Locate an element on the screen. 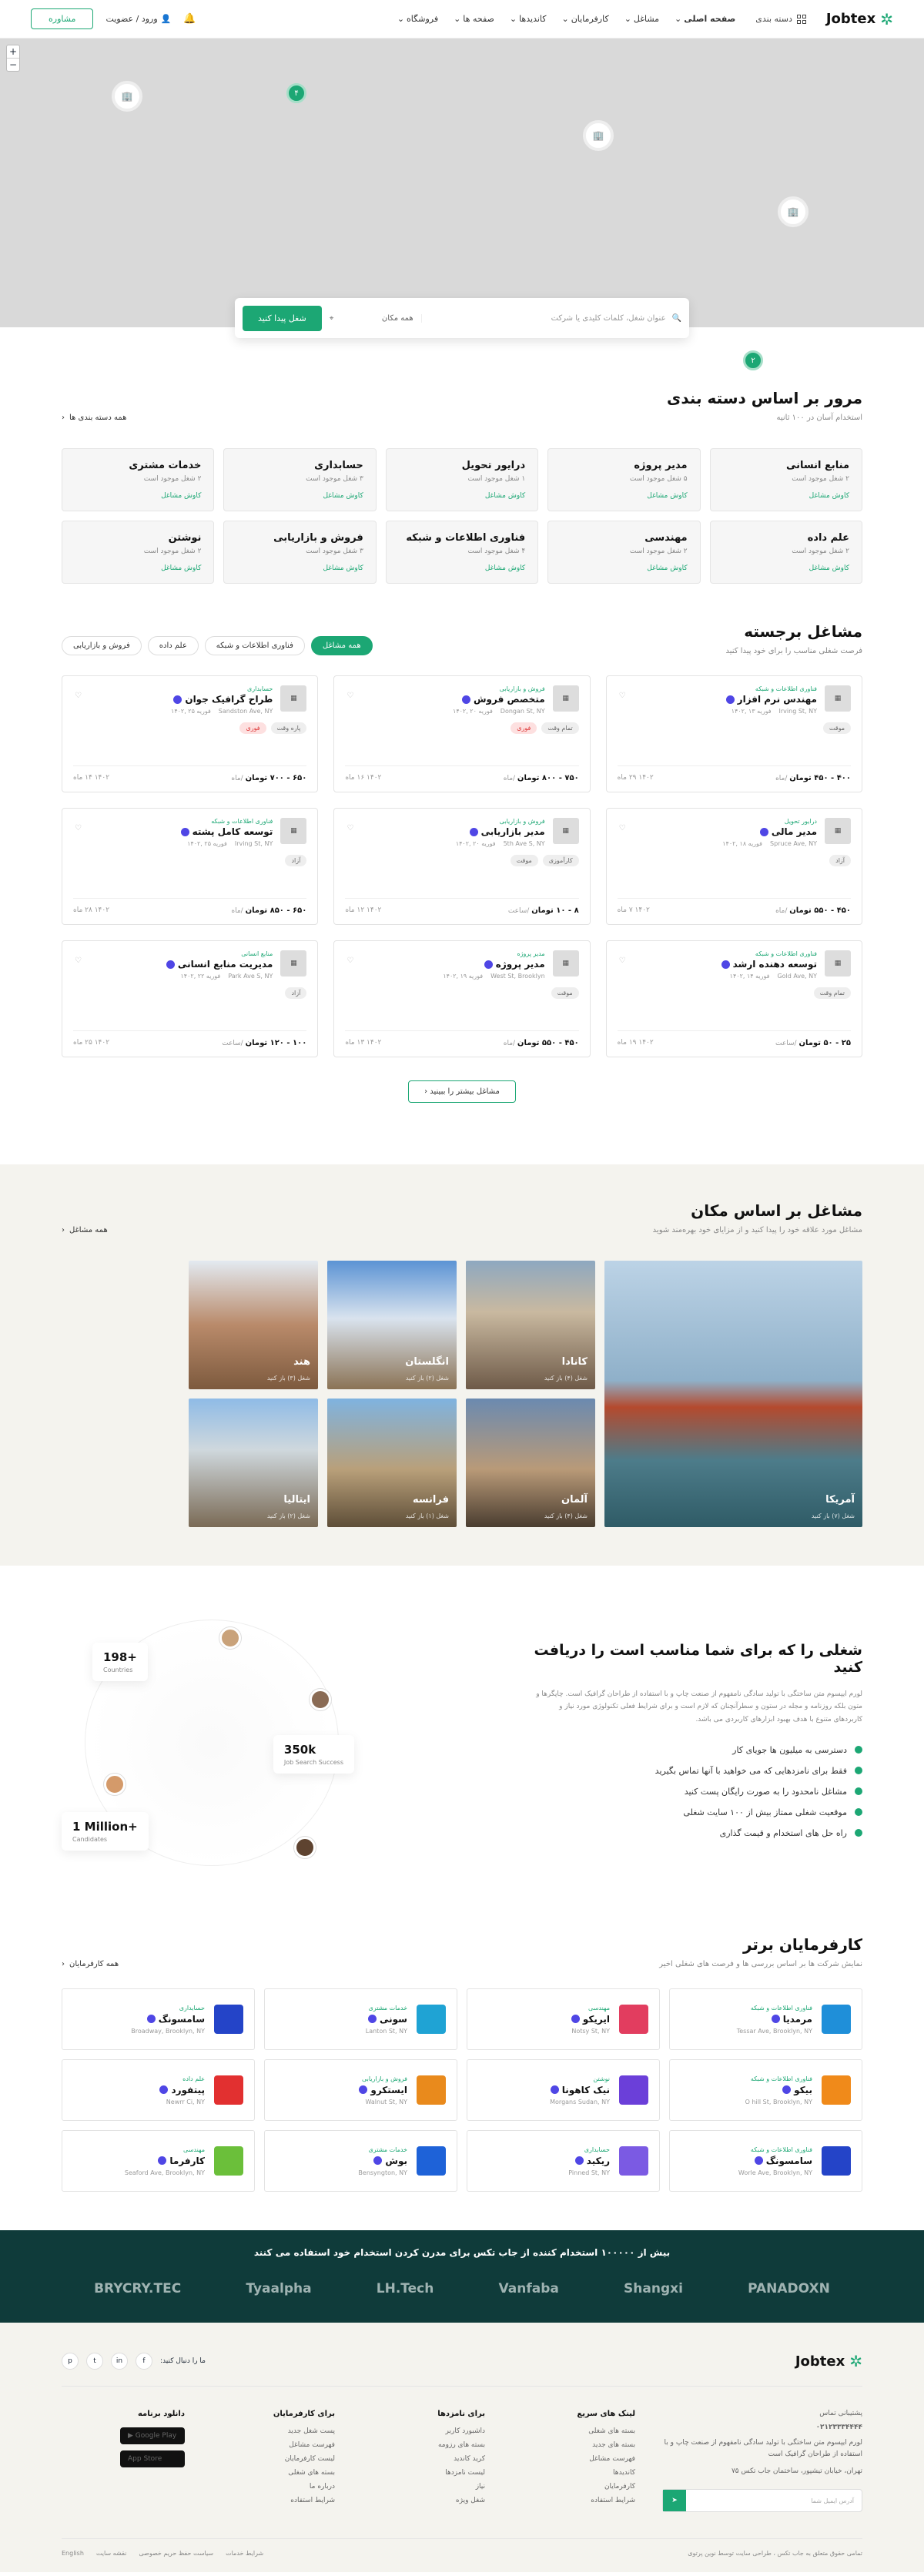  employer-card: مهندسی کارفرما Seaford Ave, Brooklyn, NY is located at coordinates (158, 2161).